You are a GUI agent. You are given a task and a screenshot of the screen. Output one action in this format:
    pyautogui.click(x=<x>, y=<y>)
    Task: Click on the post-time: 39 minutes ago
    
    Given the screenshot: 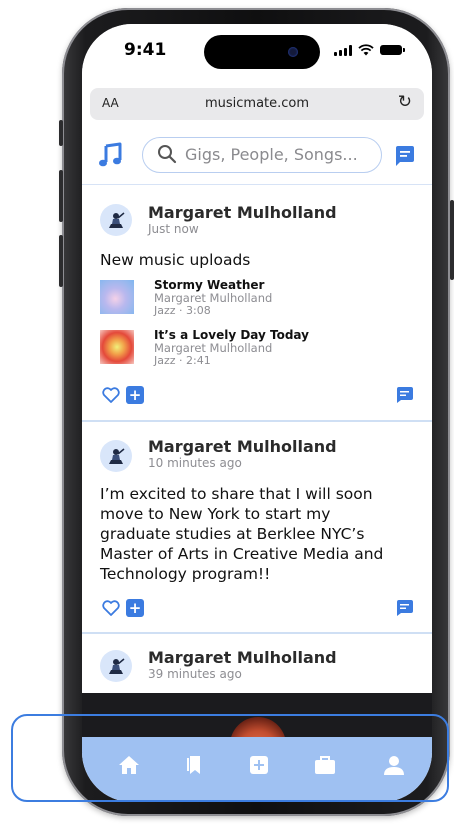 What is the action you would take?
    pyautogui.click(x=195, y=674)
    